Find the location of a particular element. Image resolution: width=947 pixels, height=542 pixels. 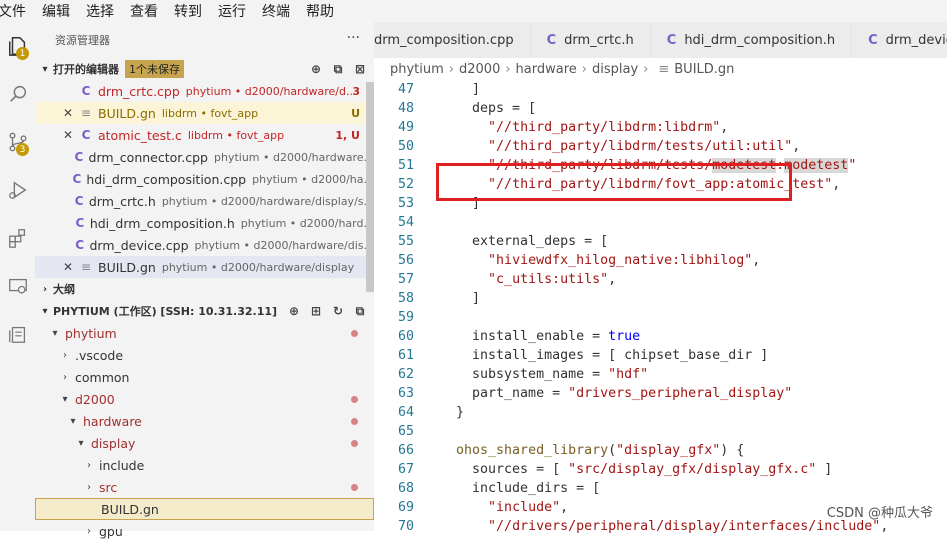

breadcrumb-item: BUILD.gn is located at coordinates (704, 69).